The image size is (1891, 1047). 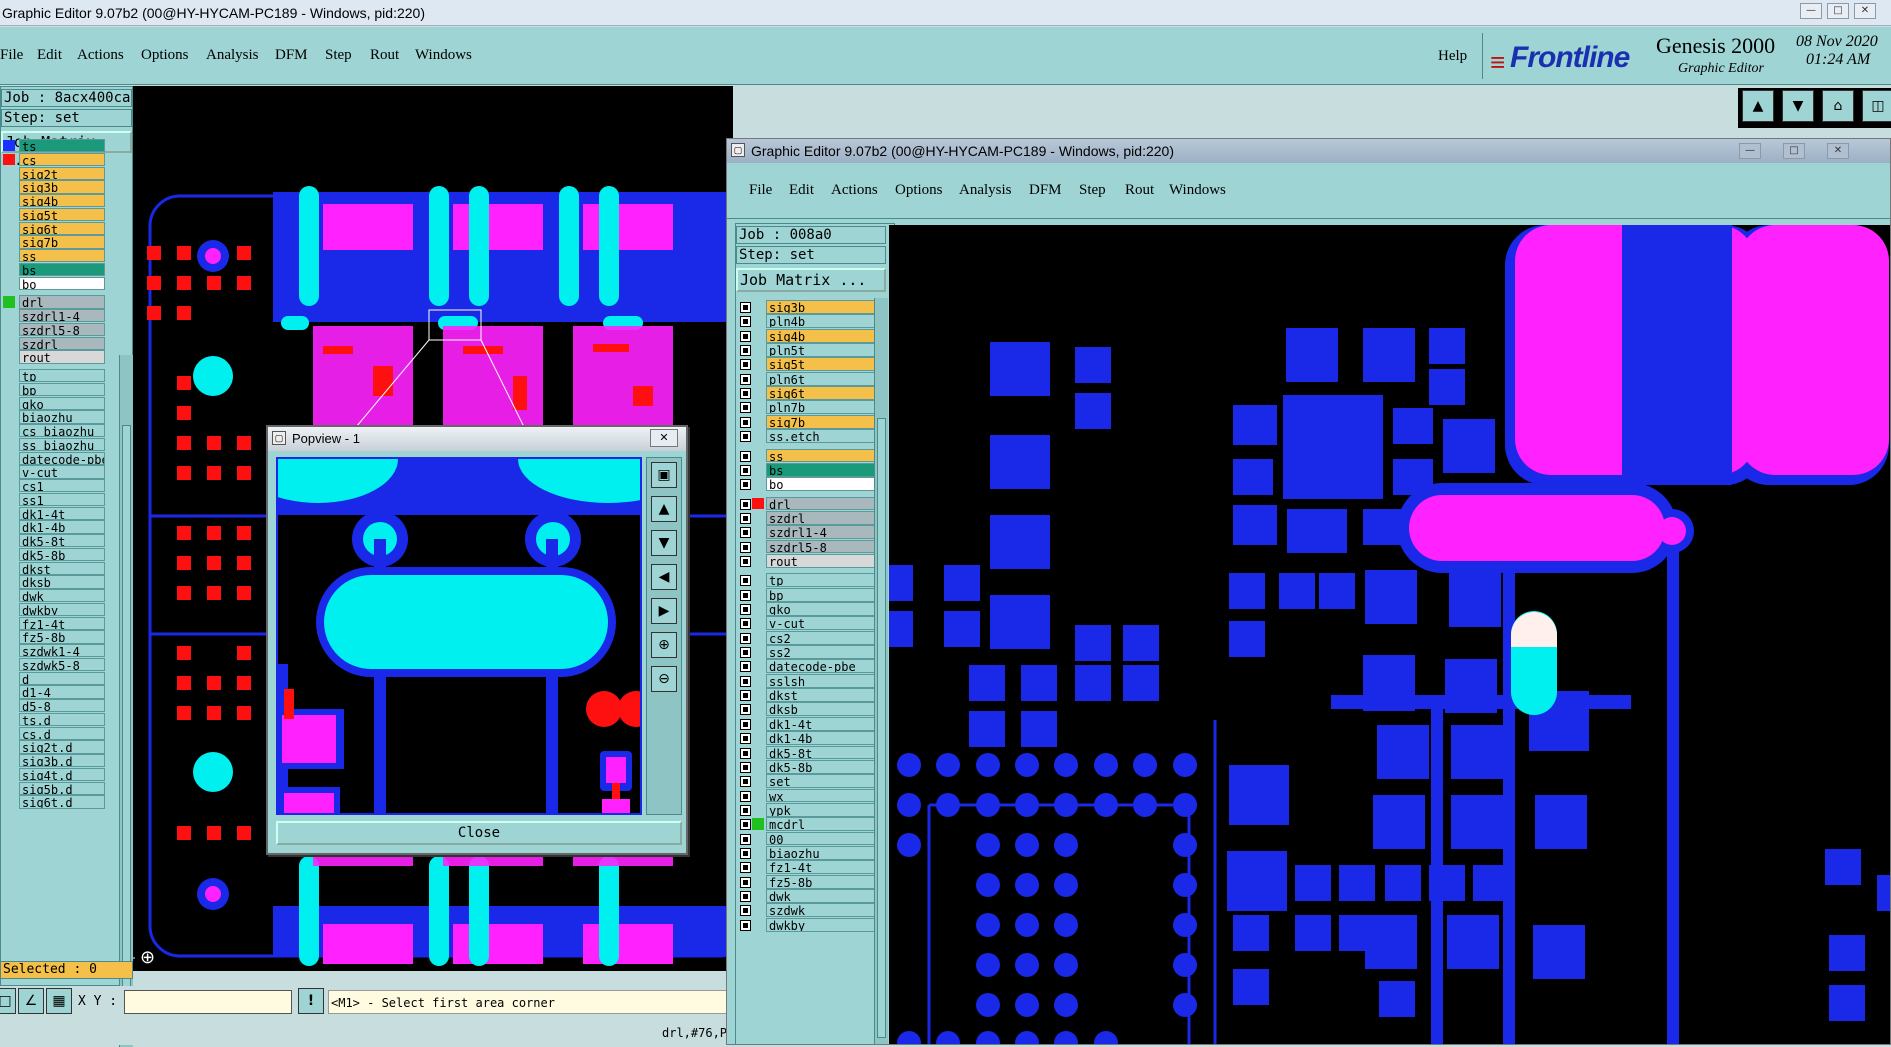 What do you see at coordinates (62, 541) in the screenshot?
I see `main-layer-name: dk5-8t` at bounding box center [62, 541].